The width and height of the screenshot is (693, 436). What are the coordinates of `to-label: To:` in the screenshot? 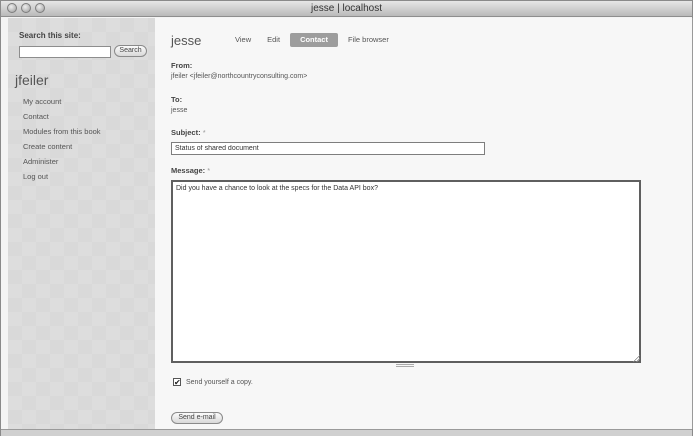 It's located at (177, 99).